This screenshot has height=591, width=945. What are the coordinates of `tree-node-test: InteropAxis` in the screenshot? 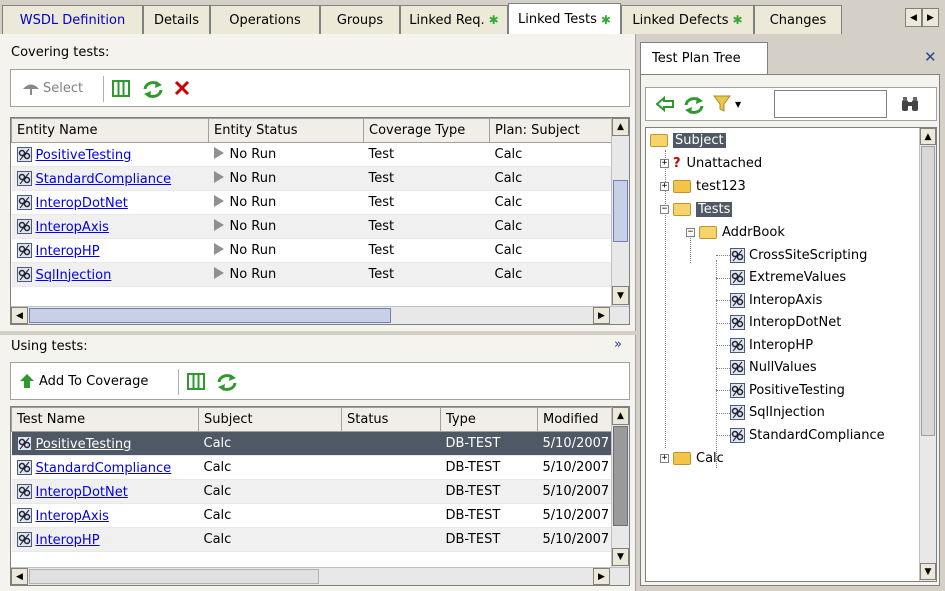 It's located at (776, 300).